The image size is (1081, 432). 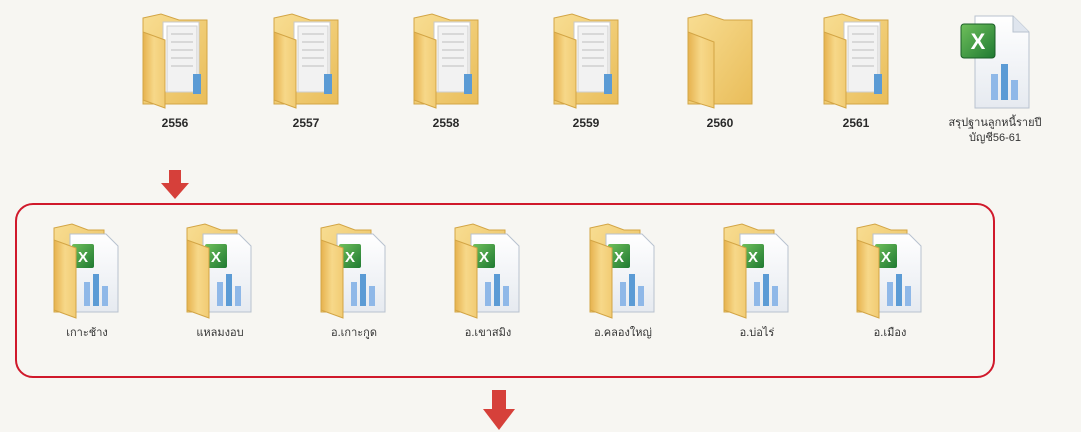 I want to click on folder-label: เกาะช้าง, so click(x=87, y=333).